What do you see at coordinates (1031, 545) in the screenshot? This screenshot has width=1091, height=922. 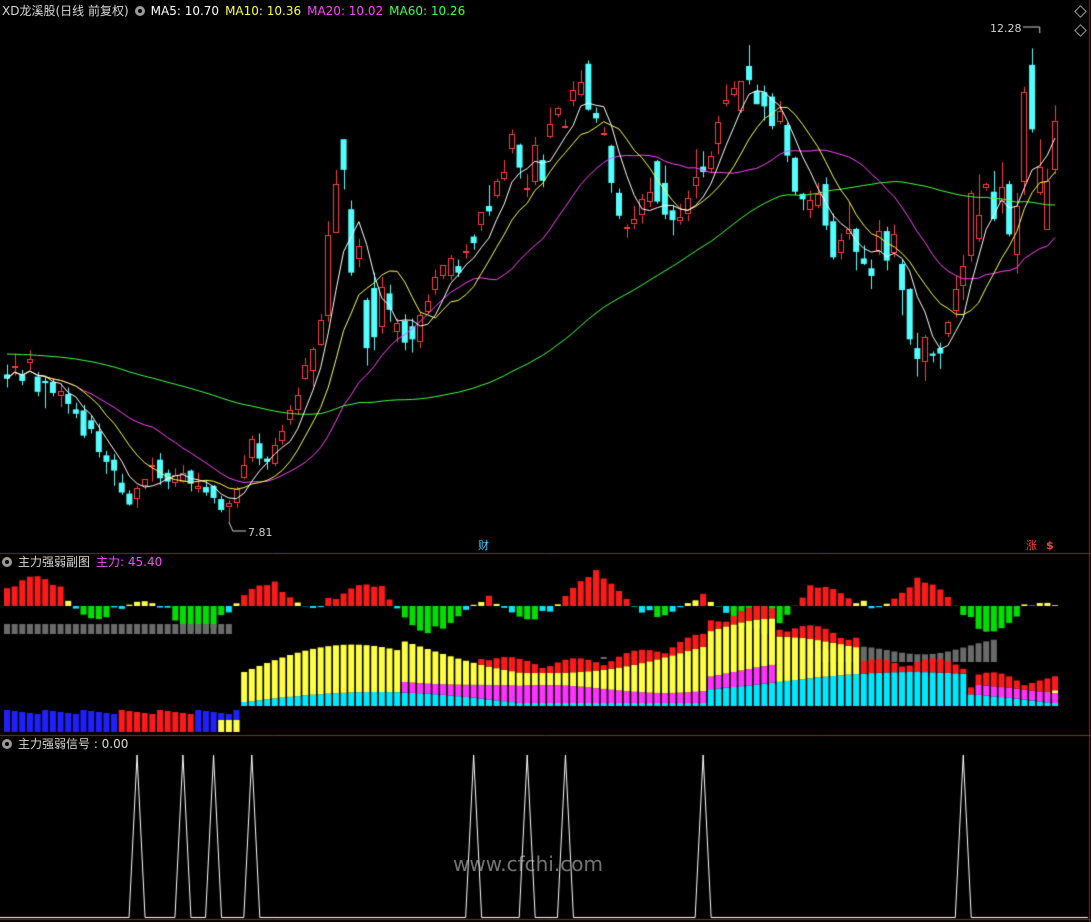 I see `limit-up-tag: 涨` at bounding box center [1031, 545].